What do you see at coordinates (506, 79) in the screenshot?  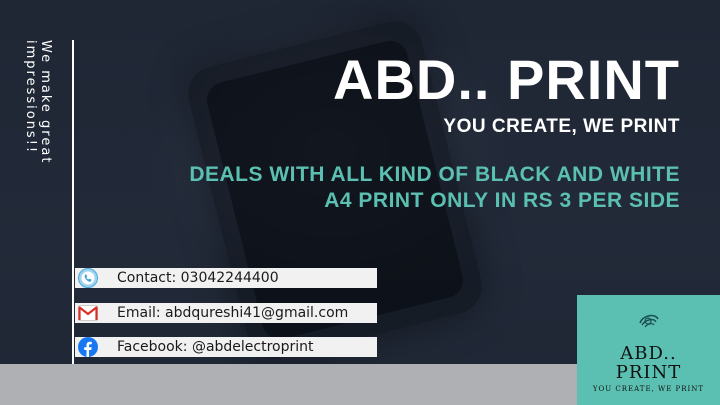 I see `brand-title: ABD.. PRINT` at bounding box center [506, 79].